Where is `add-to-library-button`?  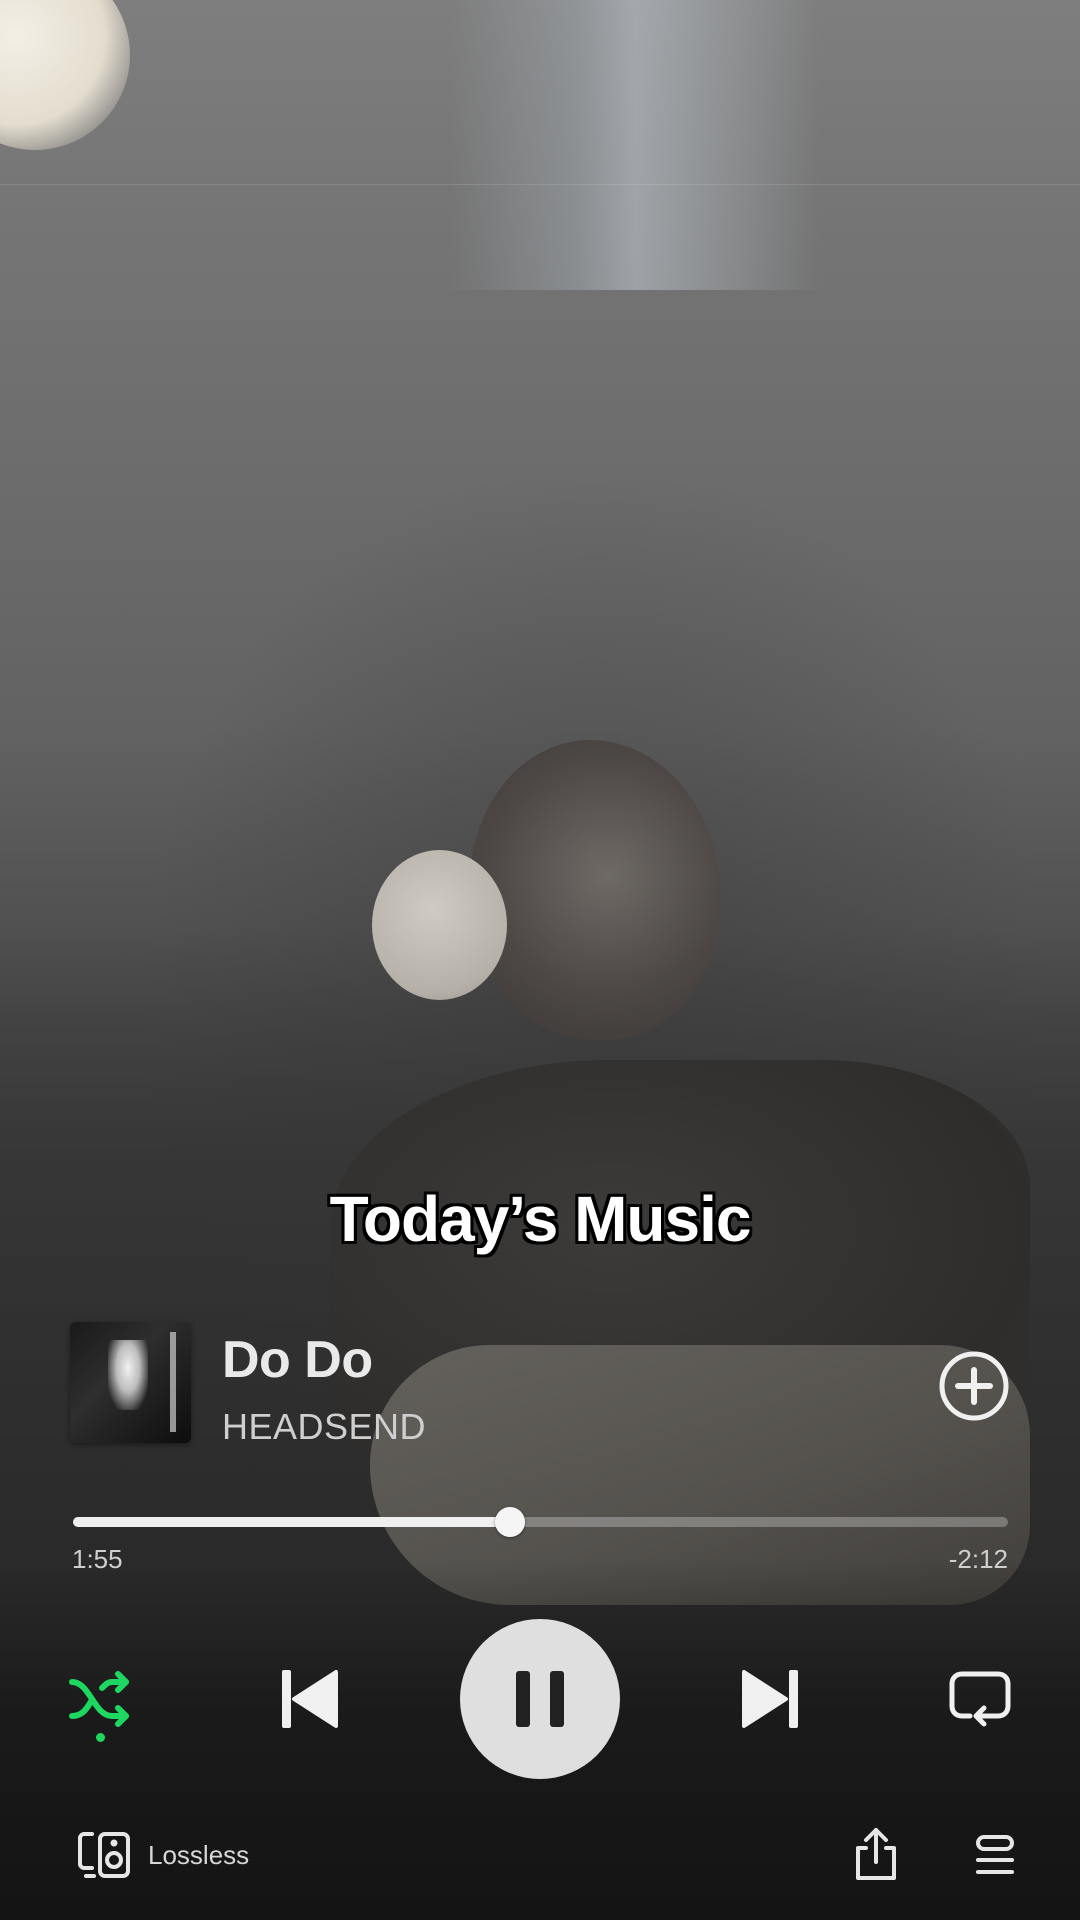 add-to-library-button is located at coordinates (974, 1386).